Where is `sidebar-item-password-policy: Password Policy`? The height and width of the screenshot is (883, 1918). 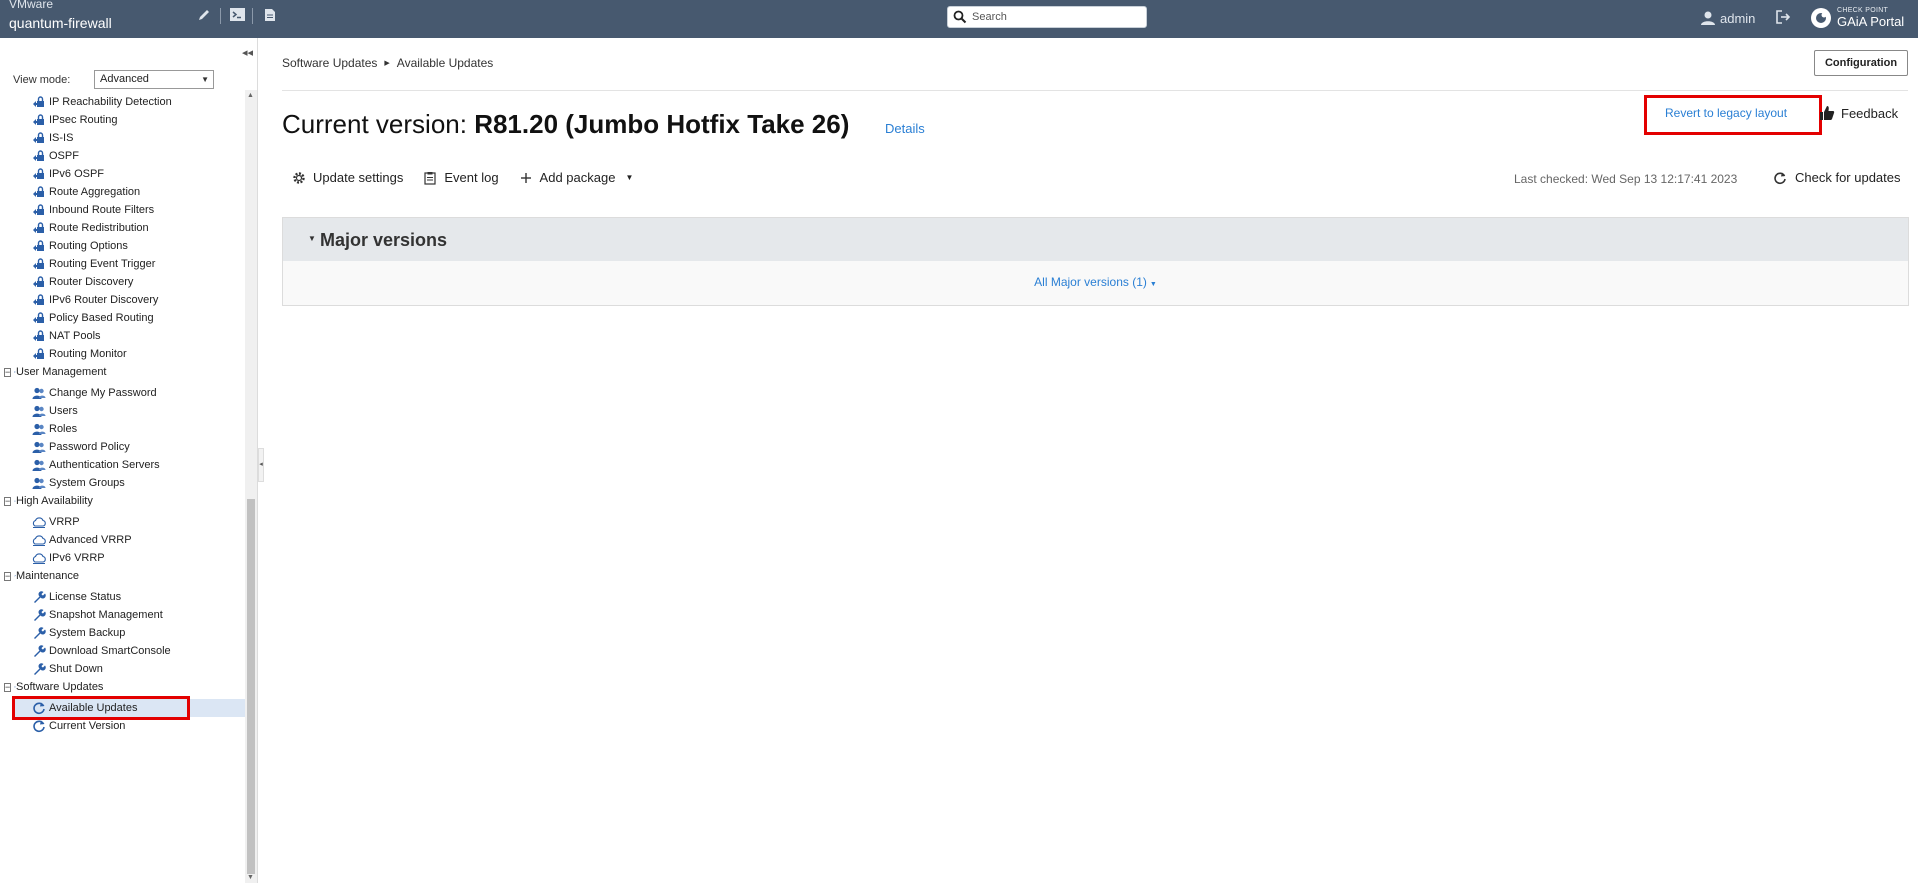 sidebar-item-password-policy: Password Policy is located at coordinates (71, 447).